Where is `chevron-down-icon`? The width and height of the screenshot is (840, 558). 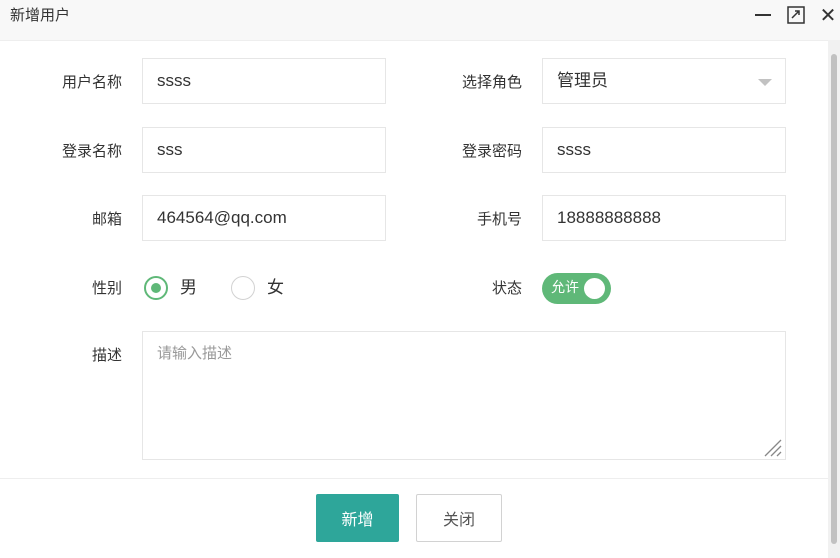
chevron-down-icon is located at coordinates (765, 82).